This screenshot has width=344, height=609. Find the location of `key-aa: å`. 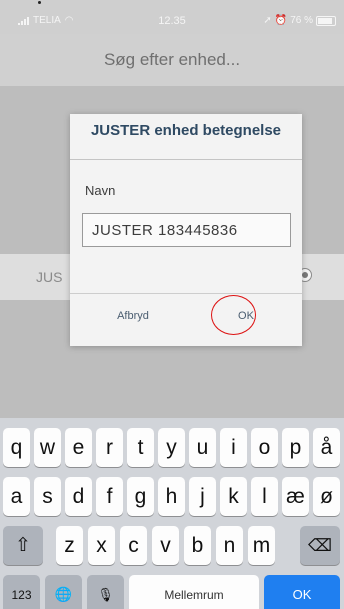

key-aa: å is located at coordinates (326, 447).